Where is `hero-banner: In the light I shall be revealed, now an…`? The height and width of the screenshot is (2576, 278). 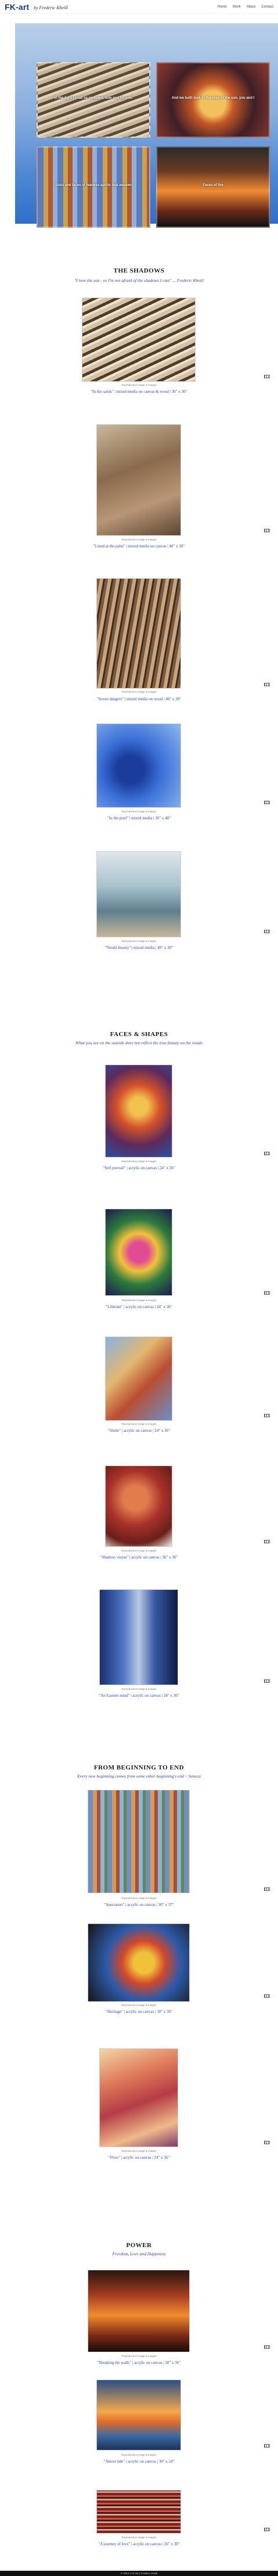 hero-banner: In the light I shall be revealed, now an… is located at coordinates (146, 131).